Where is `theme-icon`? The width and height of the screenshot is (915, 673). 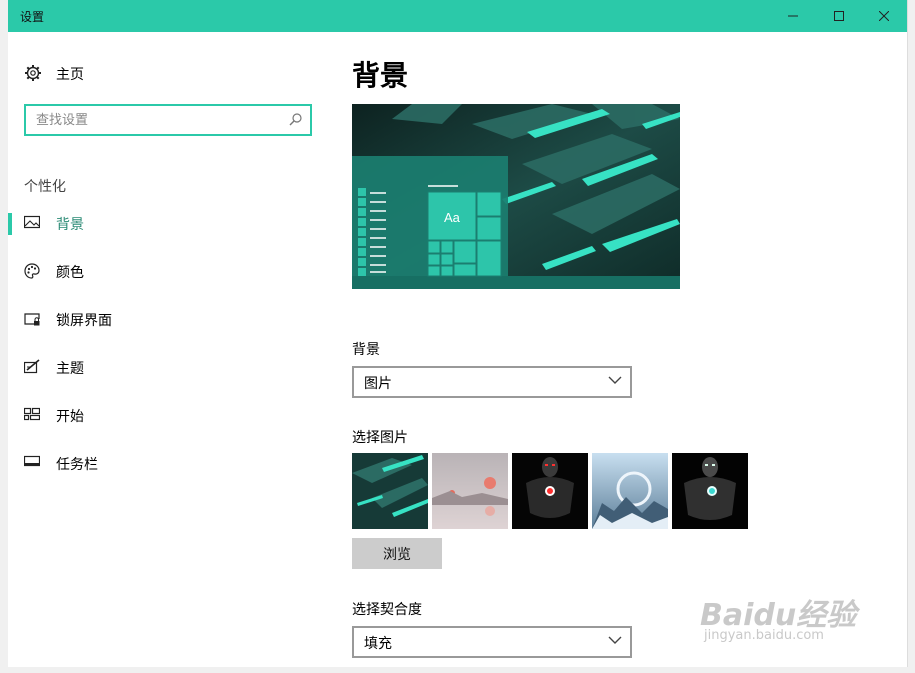 theme-icon is located at coordinates (32, 366).